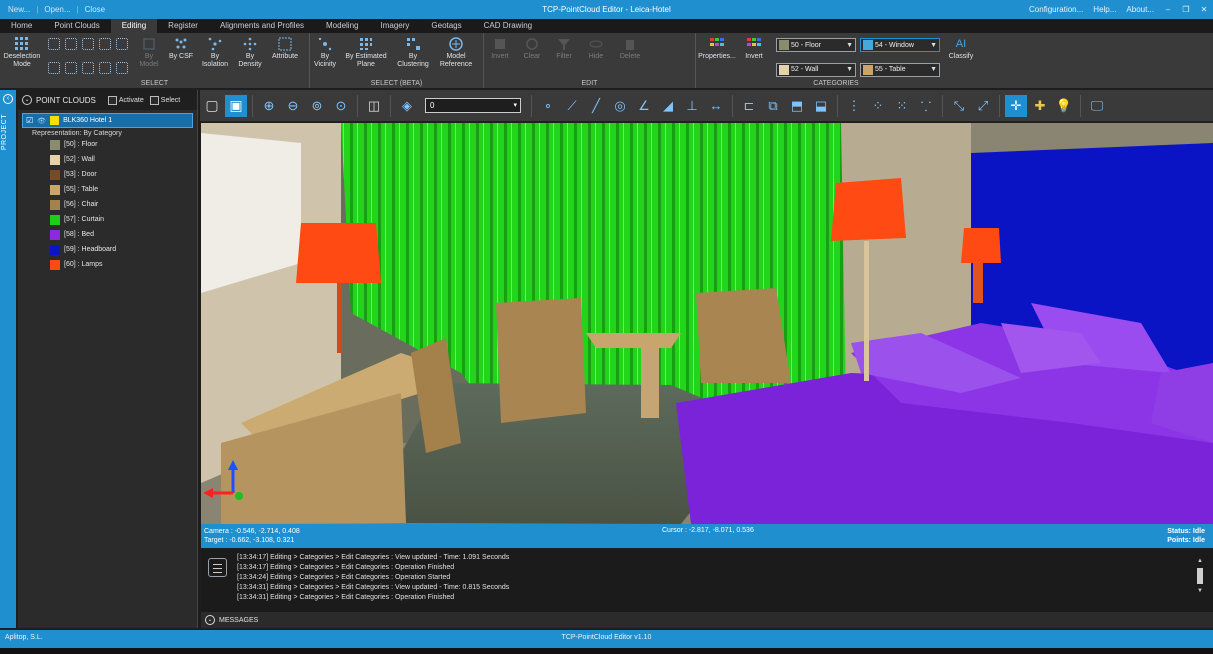 Image resolution: width=1213 pixels, height=654 pixels. I want to click on category-item: [60] : Lamps, so click(107, 264).